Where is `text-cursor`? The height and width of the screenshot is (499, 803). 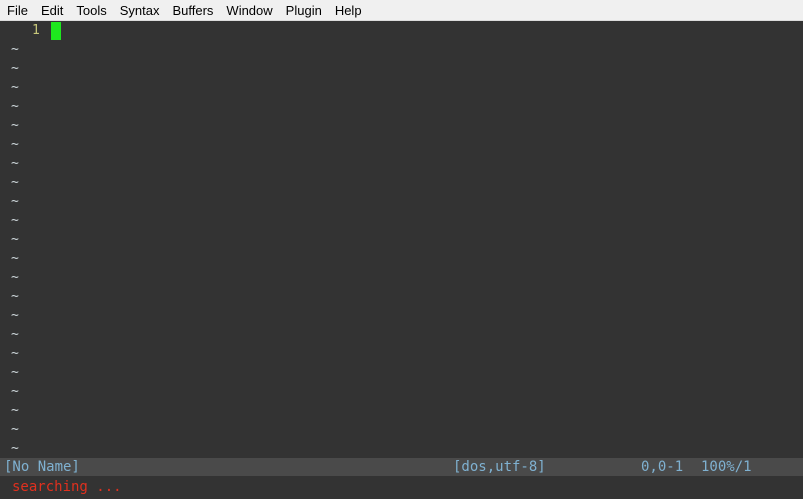 text-cursor is located at coordinates (56, 31).